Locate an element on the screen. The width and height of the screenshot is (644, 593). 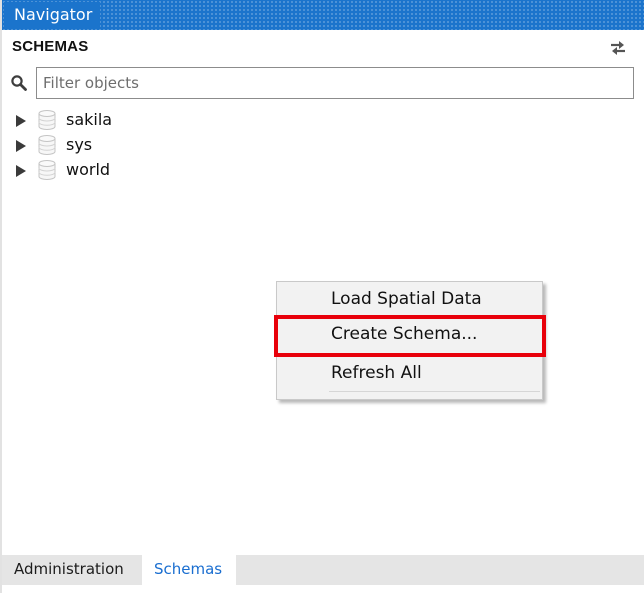
schema-label: sys is located at coordinates (79, 144).